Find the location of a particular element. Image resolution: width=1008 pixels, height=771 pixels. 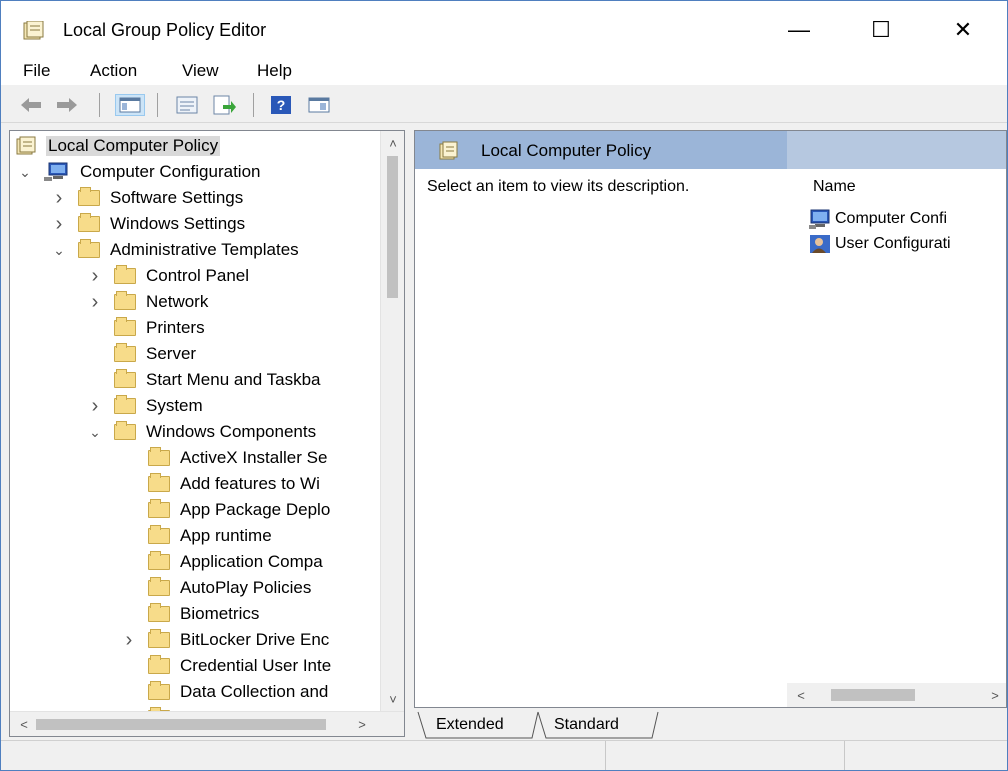

list-item-user-configuration: User Configurati is located at coordinates (880, 244).